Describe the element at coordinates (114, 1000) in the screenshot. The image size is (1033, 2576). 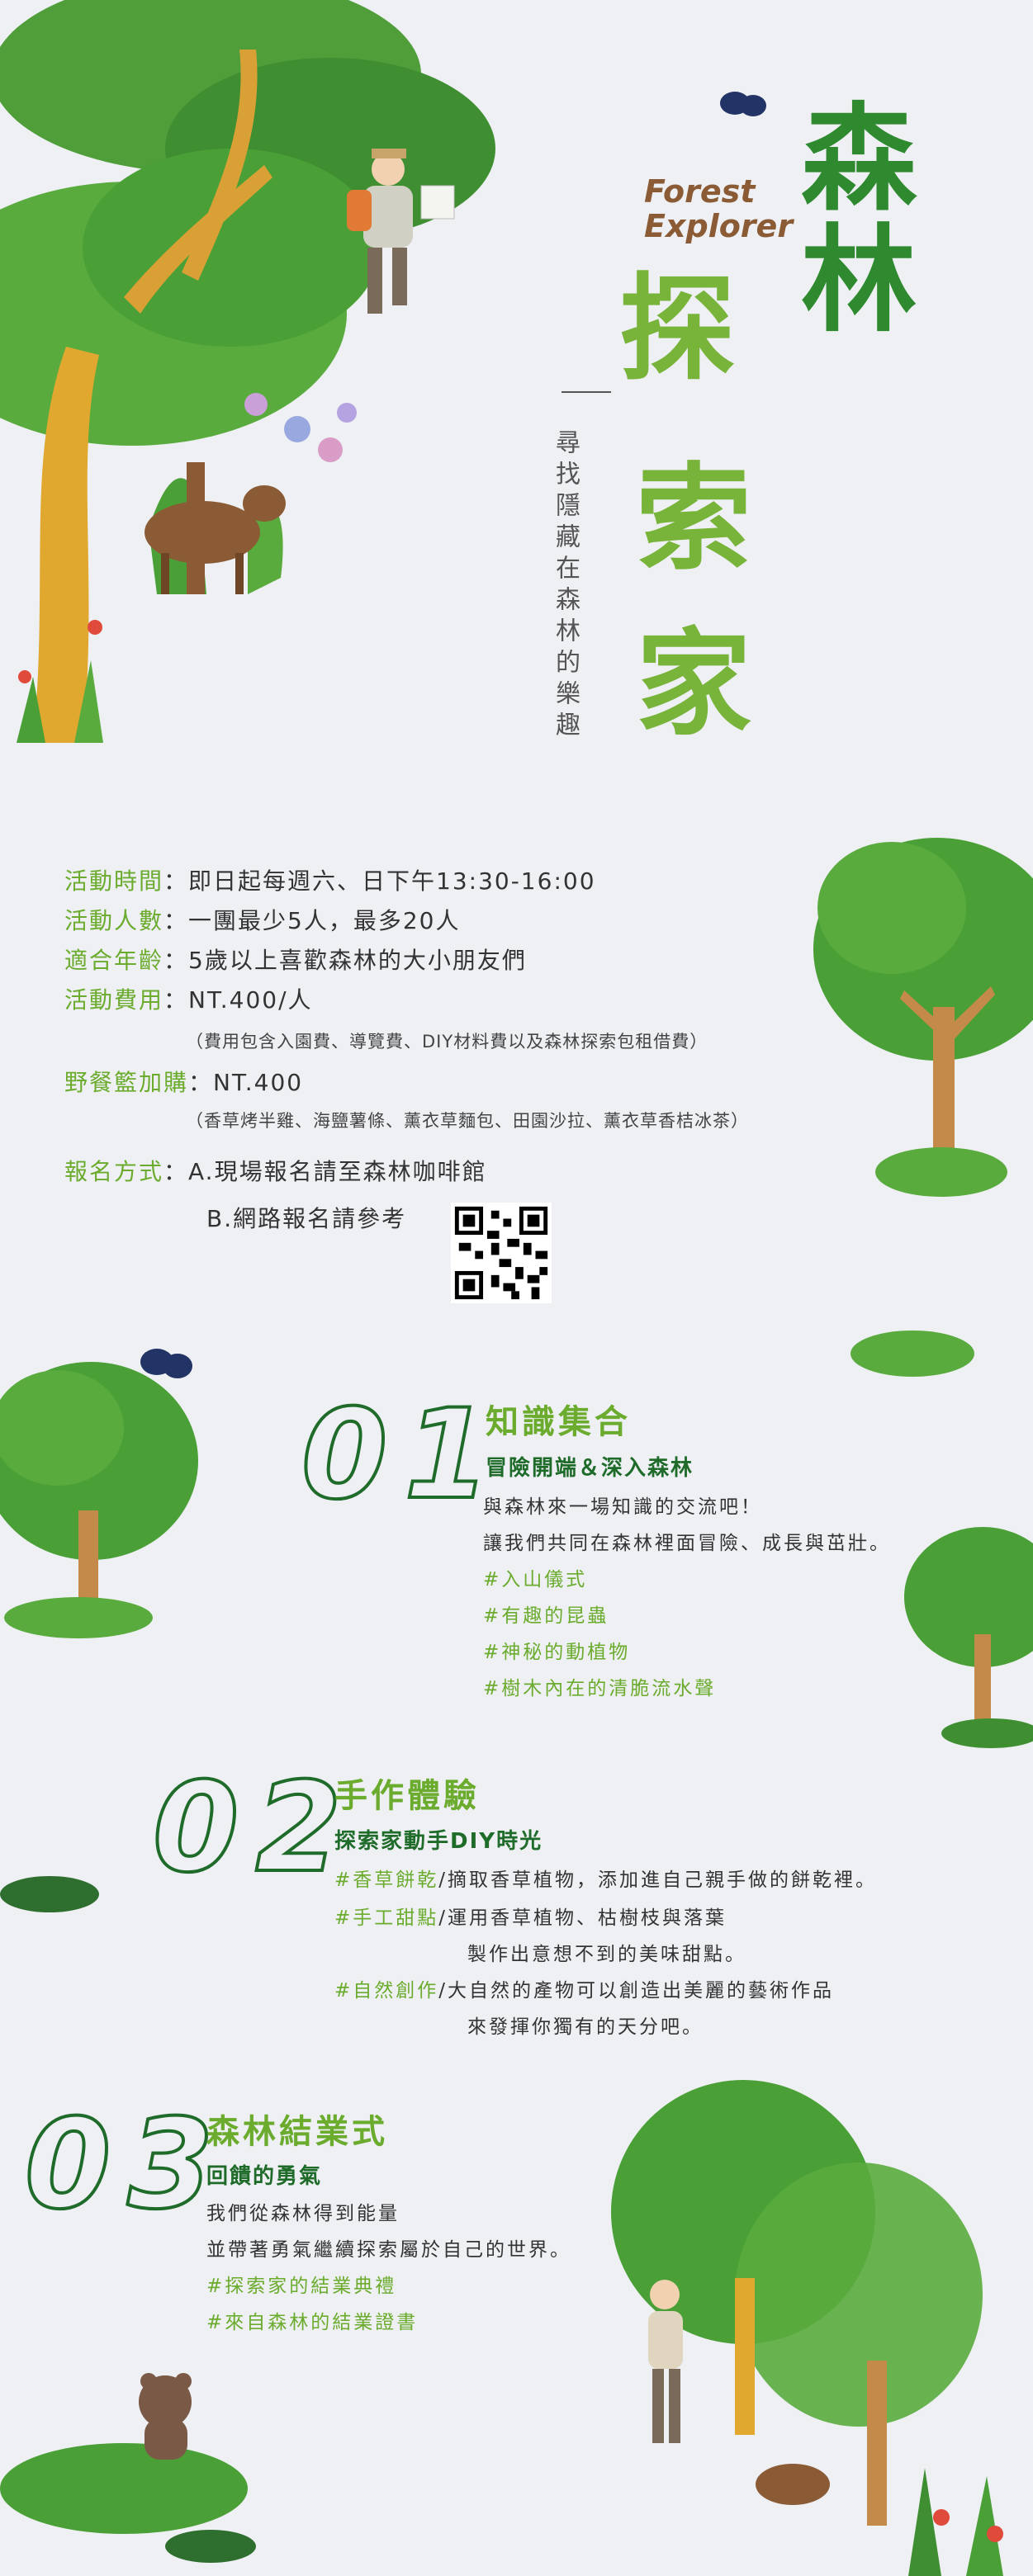
I see `info-fee-label: 活動費用` at that location.